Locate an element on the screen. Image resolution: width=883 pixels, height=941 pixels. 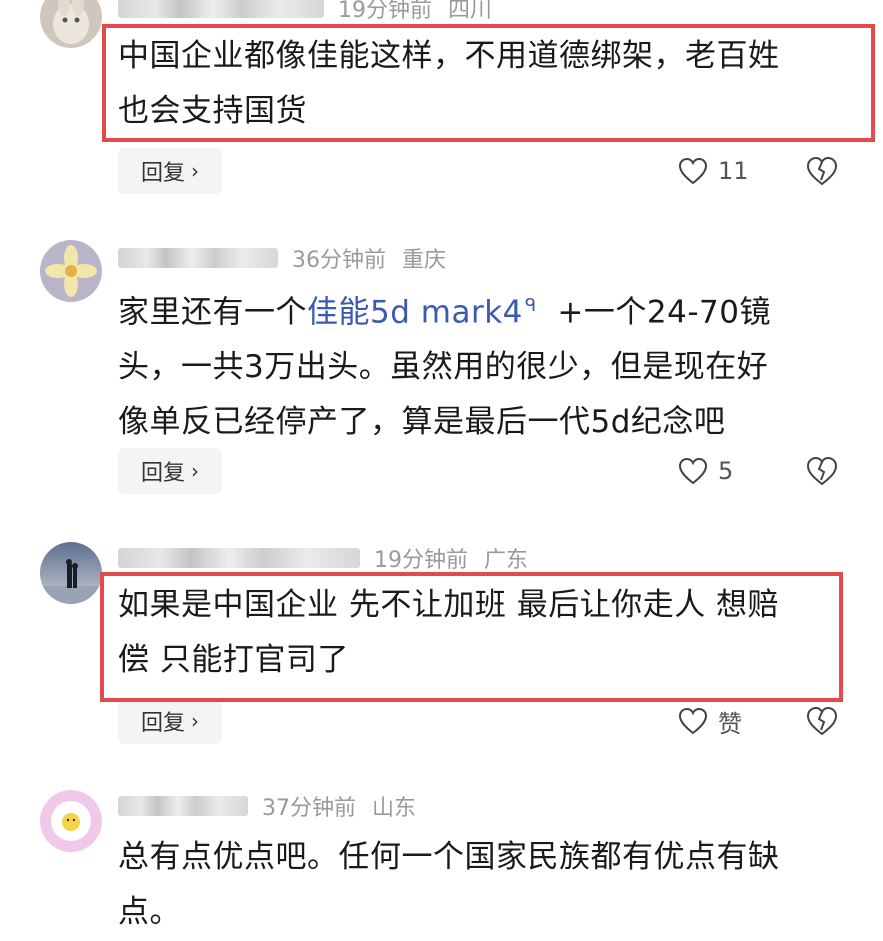
comment-text-line: 像单反已经停产了，算是最后一代5d纪念吧 is located at coordinates (422, 422).